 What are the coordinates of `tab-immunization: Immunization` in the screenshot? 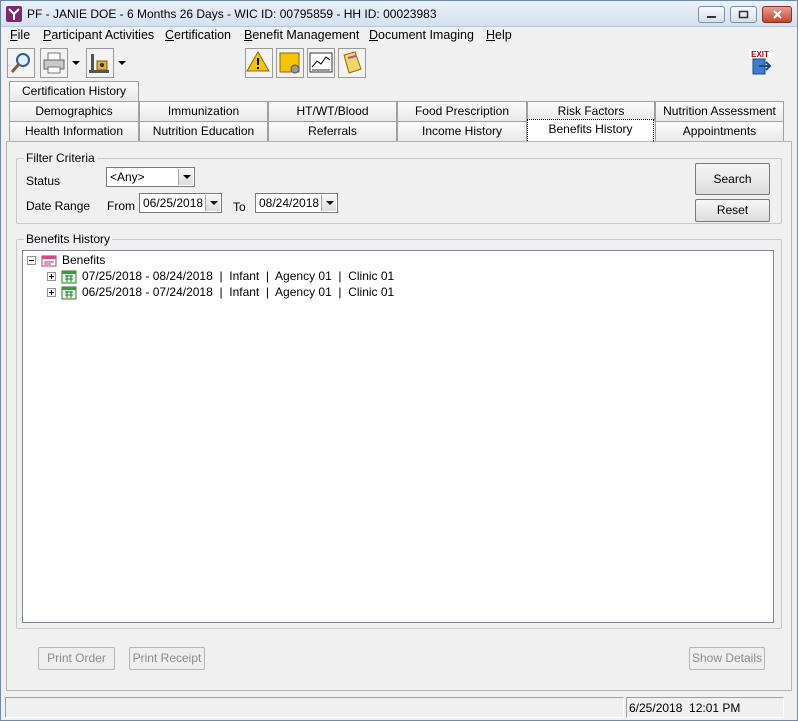 It's located at (203, 111).